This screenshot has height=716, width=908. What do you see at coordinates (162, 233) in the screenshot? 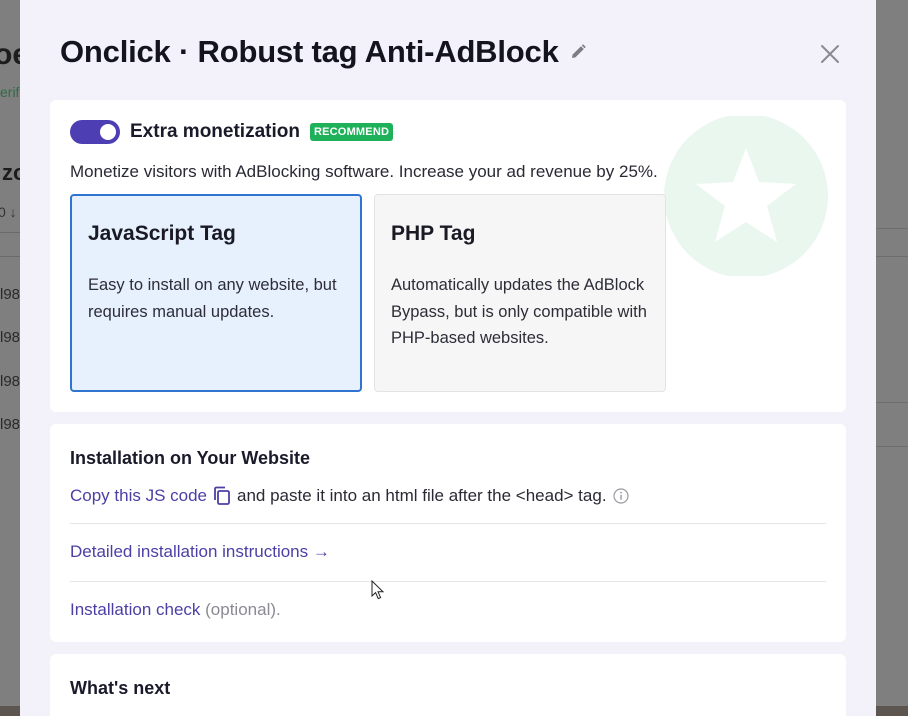
I see `javascript-tag-title: JavaScript Tag` at bounding box center [162, 233].